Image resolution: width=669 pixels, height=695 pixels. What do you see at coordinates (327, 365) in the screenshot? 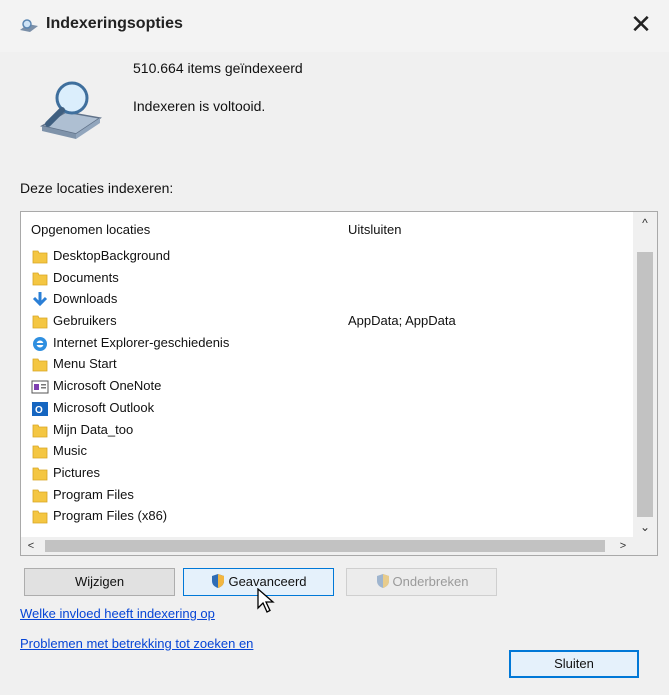
I see `list-item: Menu Start` at bounding box center [327, 365].